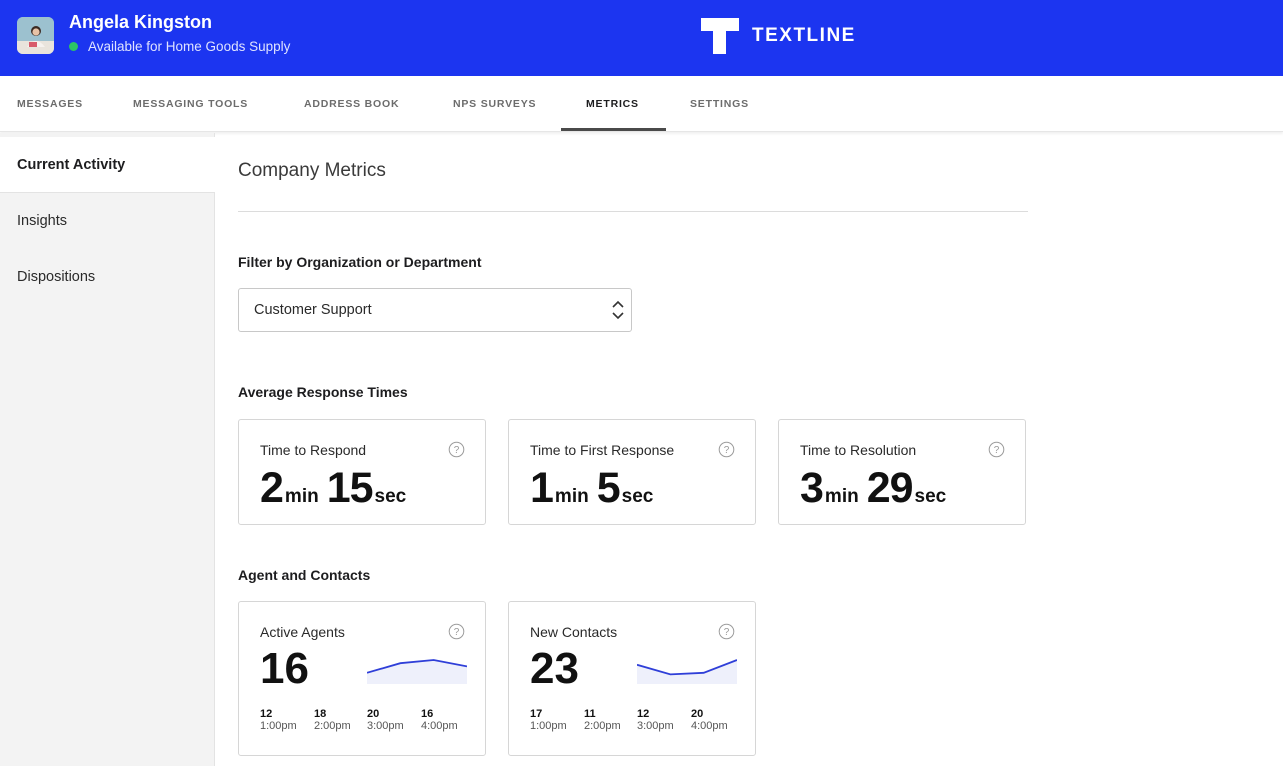 This screenshot has width=1283, height=766. Describe the element at coordinates (427, 714) in the screenshot. I see `hourly-count: 16` at that location.